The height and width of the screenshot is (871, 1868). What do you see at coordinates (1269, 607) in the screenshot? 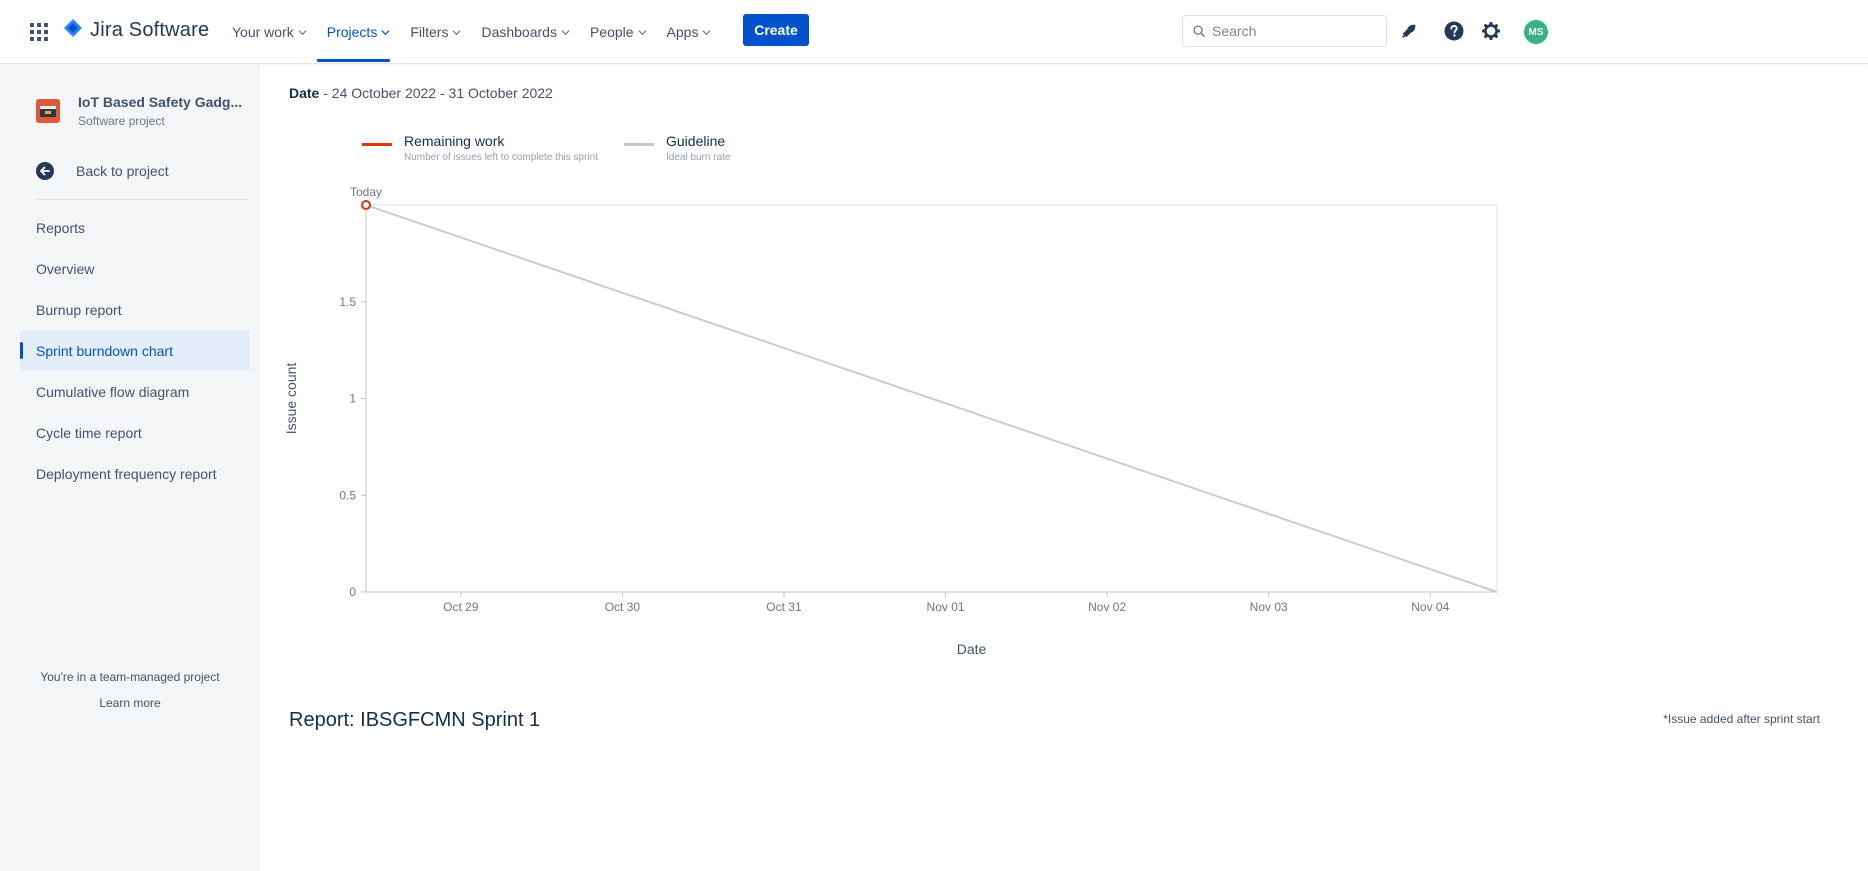
I see `x-tick-label: Nov 03` at bounding box center [1269, 607].